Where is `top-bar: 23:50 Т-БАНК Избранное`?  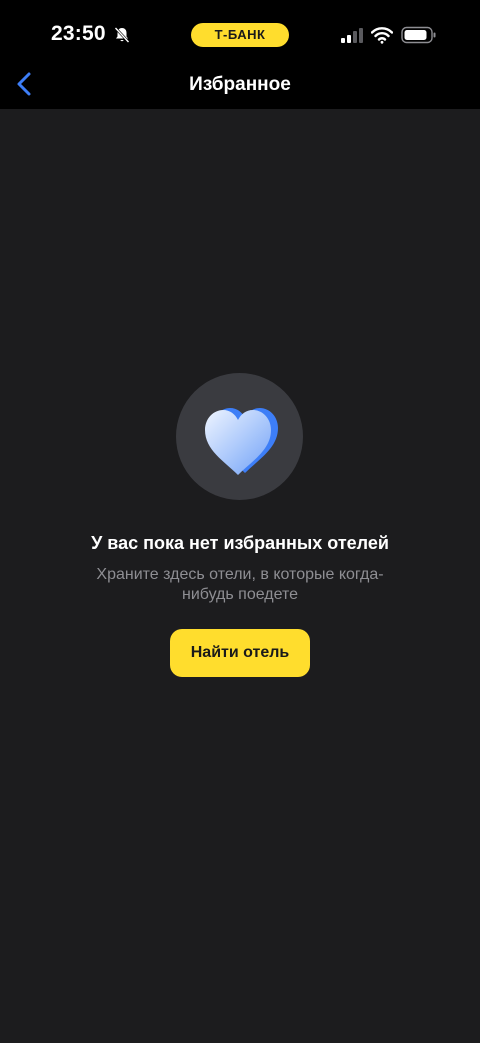
top-bar: 23:50 Т-БАНК Избранное is located at coordinates (240, 54).